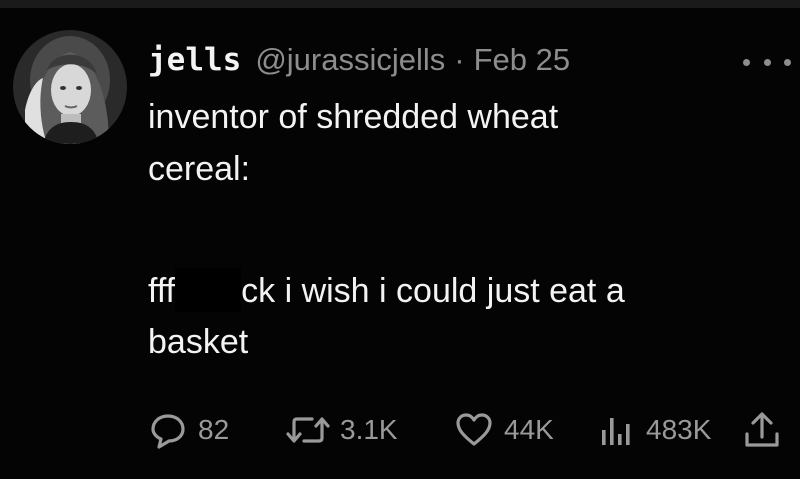  What do you see at coordinates (616, 431) in the screenshot?
I see `views-icon` at bounding box center [616, 431].